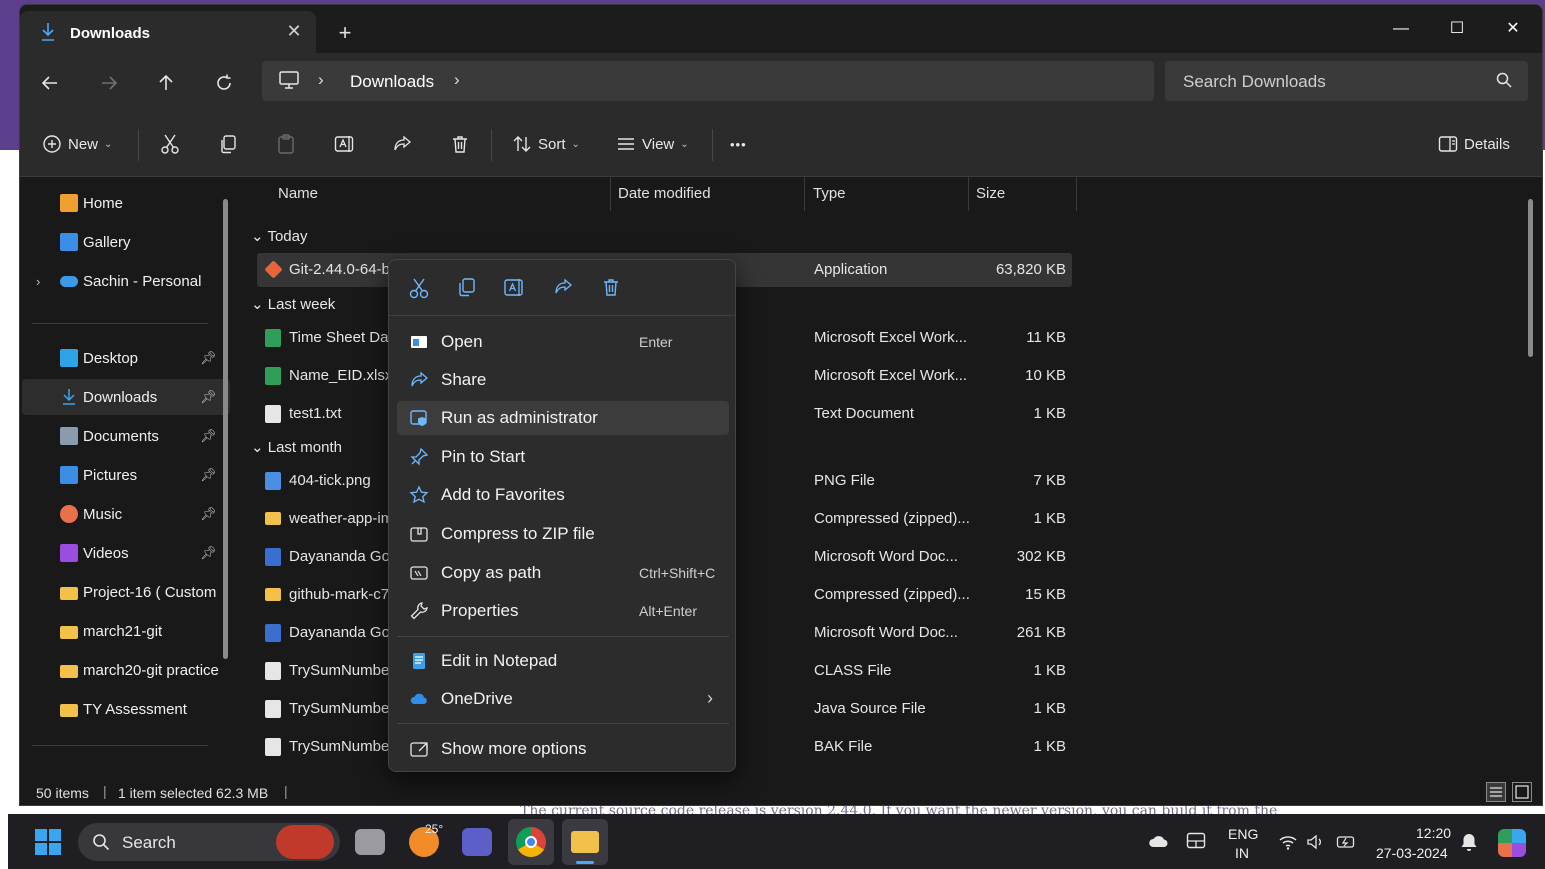 This screenshot has height=869, width=1545. What do you see at coordinates (209, 842) in the screenshot?
I see `taskbar-search: Search` at bounding box center [209, 842].